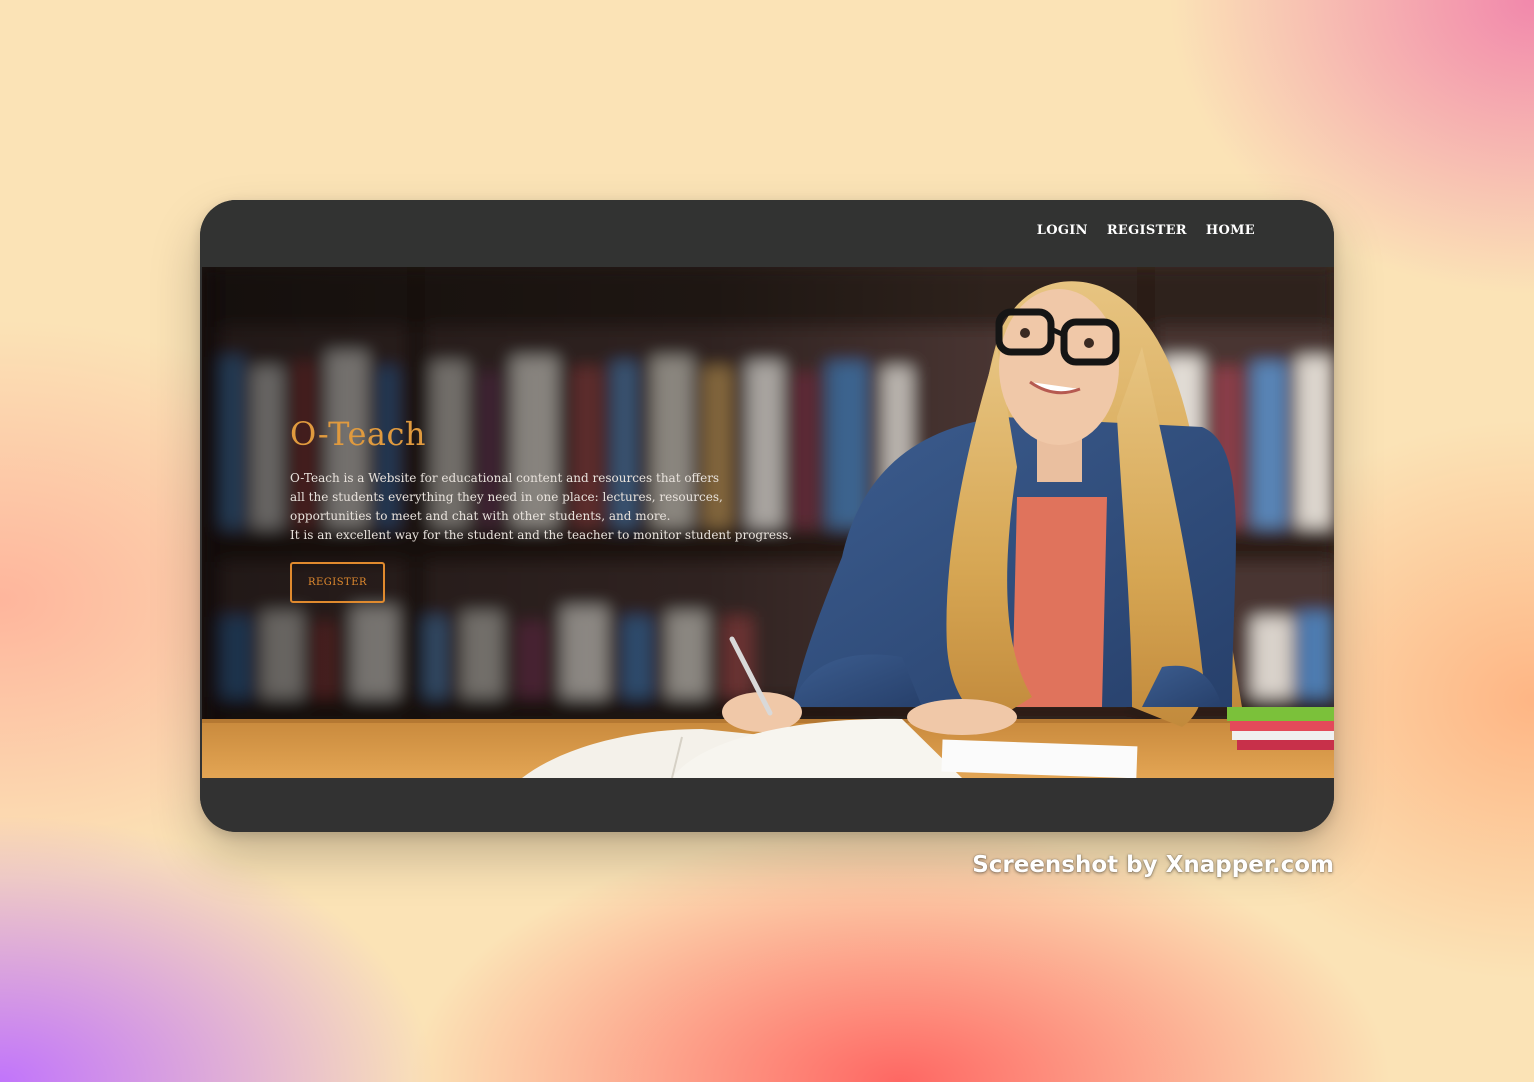 Image resolution: width=1534 pixels, height=1082 pixels. Describe the element at coordinates (767, 805) in the screenshot. I see `footer` at that location.